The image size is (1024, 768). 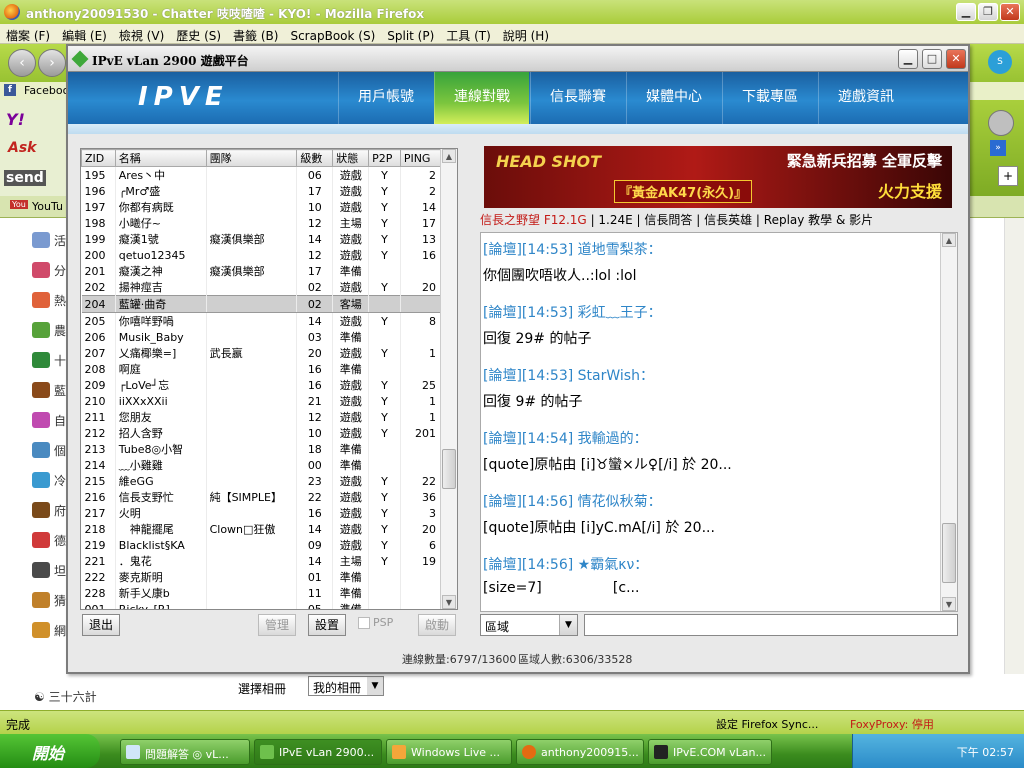 What do you see at coordinates (261, 353) in the screenshot?
I see `table-row: 207 乂痛椰樂=] 武長嬴 20 遊戲 Y 1` at bounding box center [261, 353].